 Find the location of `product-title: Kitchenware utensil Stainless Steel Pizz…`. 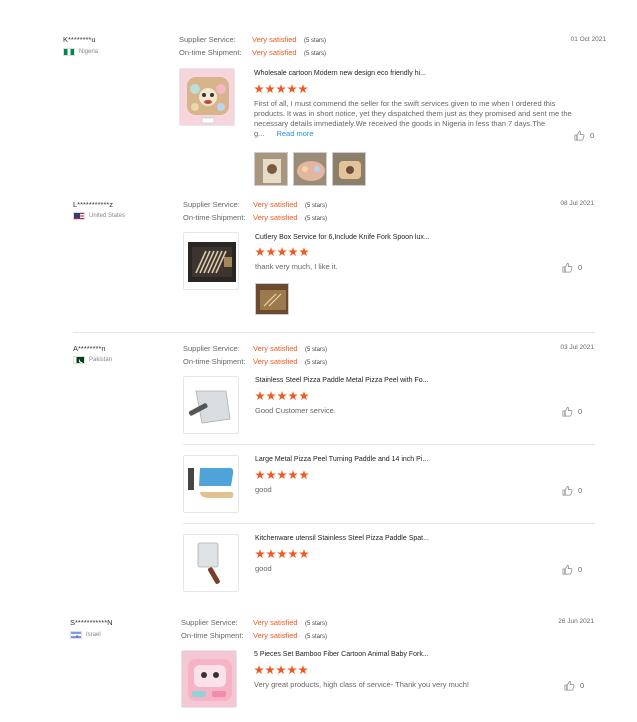

product-title: Kitchenware utensil Stainless Steel Pizz… is located at coordinates (342, 538).